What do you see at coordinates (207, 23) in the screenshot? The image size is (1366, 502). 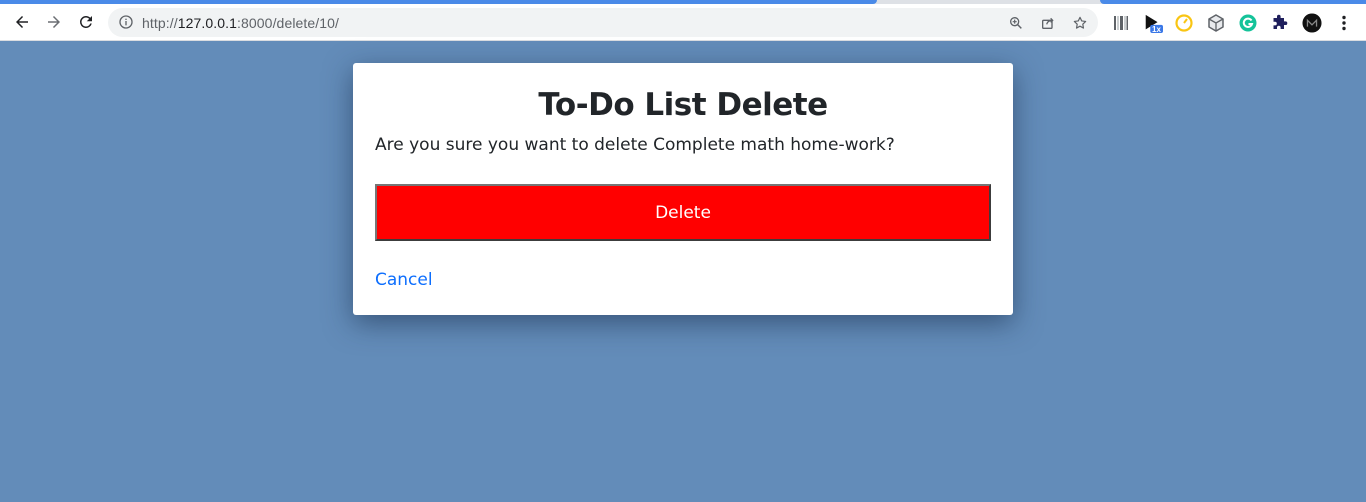 I see `url-host: 127.0.0.1` at bounding box center [207, 23].